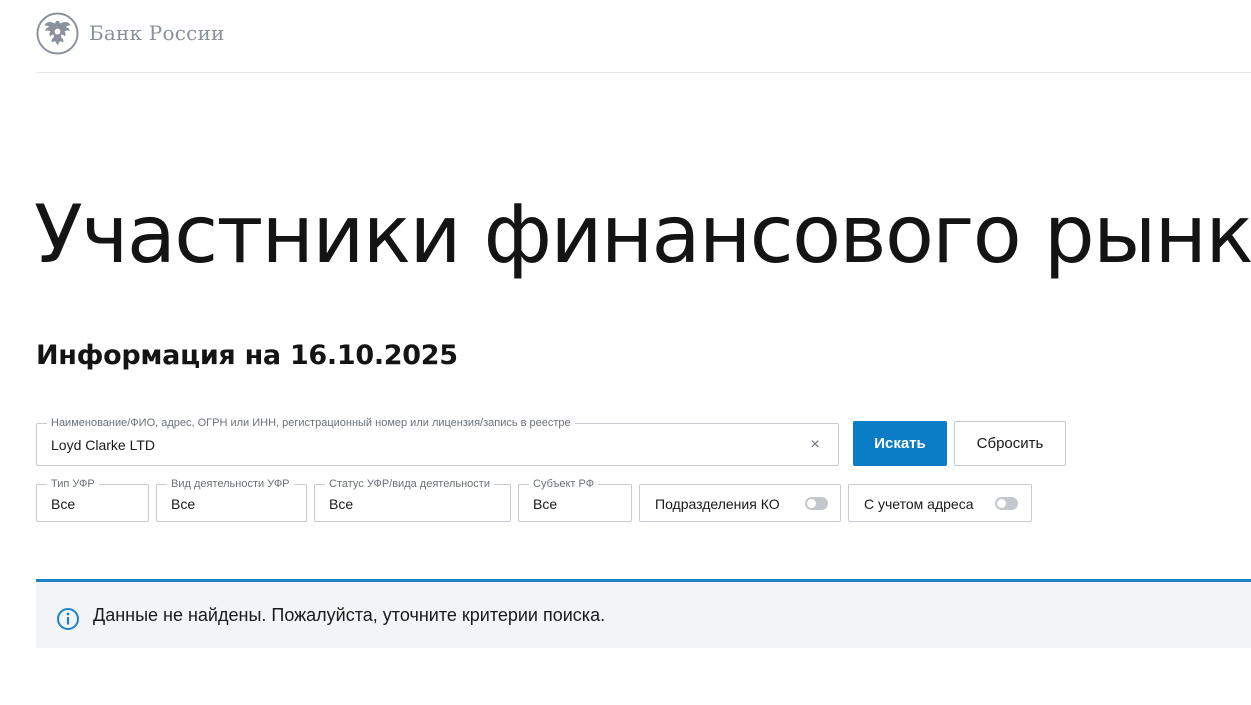 The width and height of the screenshot is (1251, 705). Describe the element at coordinates (409, 484) in the screenshot. I see `filter-label: Статус УФР/вида деятельности` at that location.